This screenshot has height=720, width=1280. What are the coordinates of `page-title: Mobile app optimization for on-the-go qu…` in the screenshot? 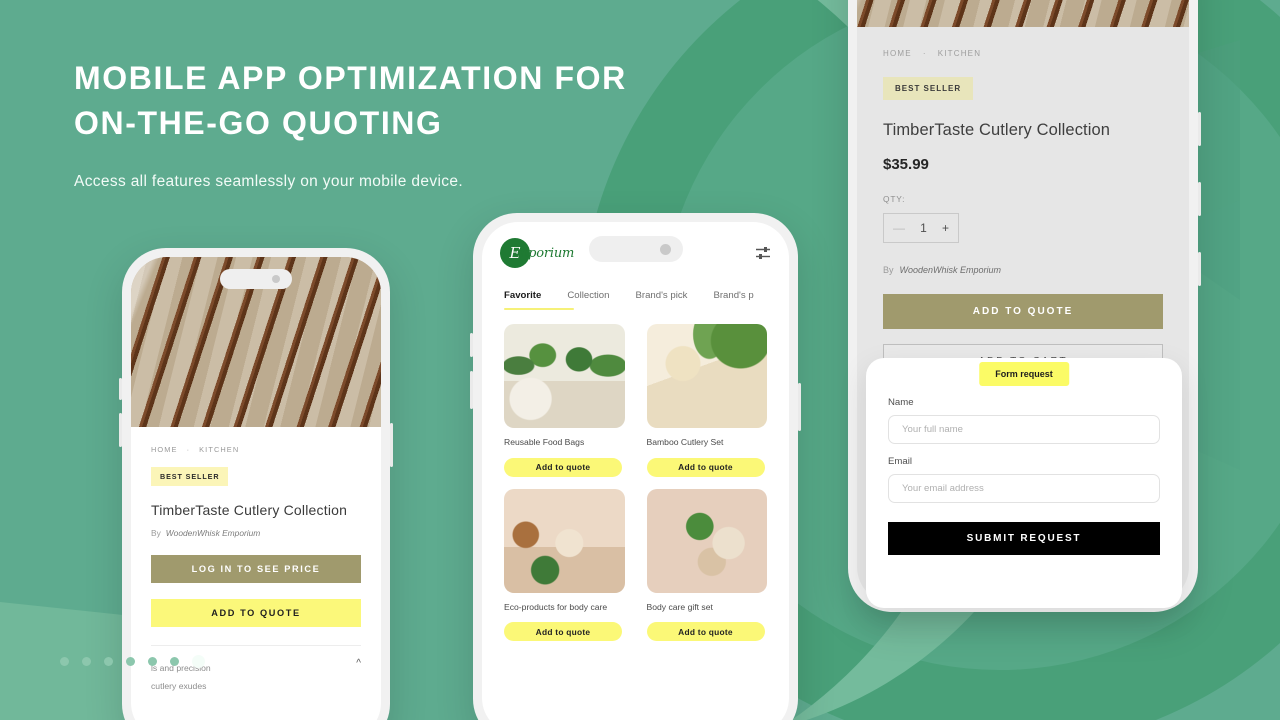 It's located at (350, 101).